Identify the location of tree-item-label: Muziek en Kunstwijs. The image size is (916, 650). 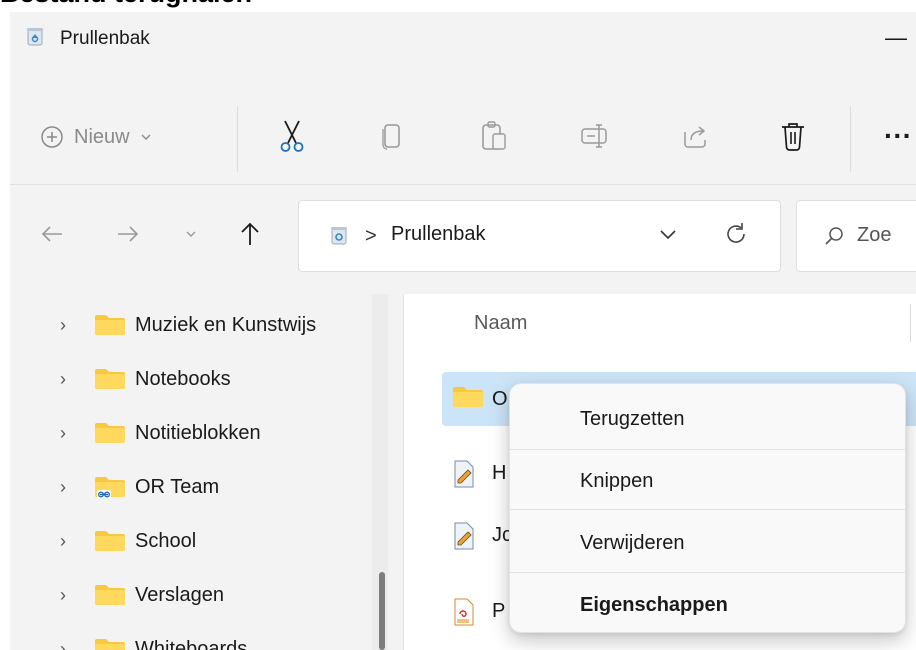
(226, 324).